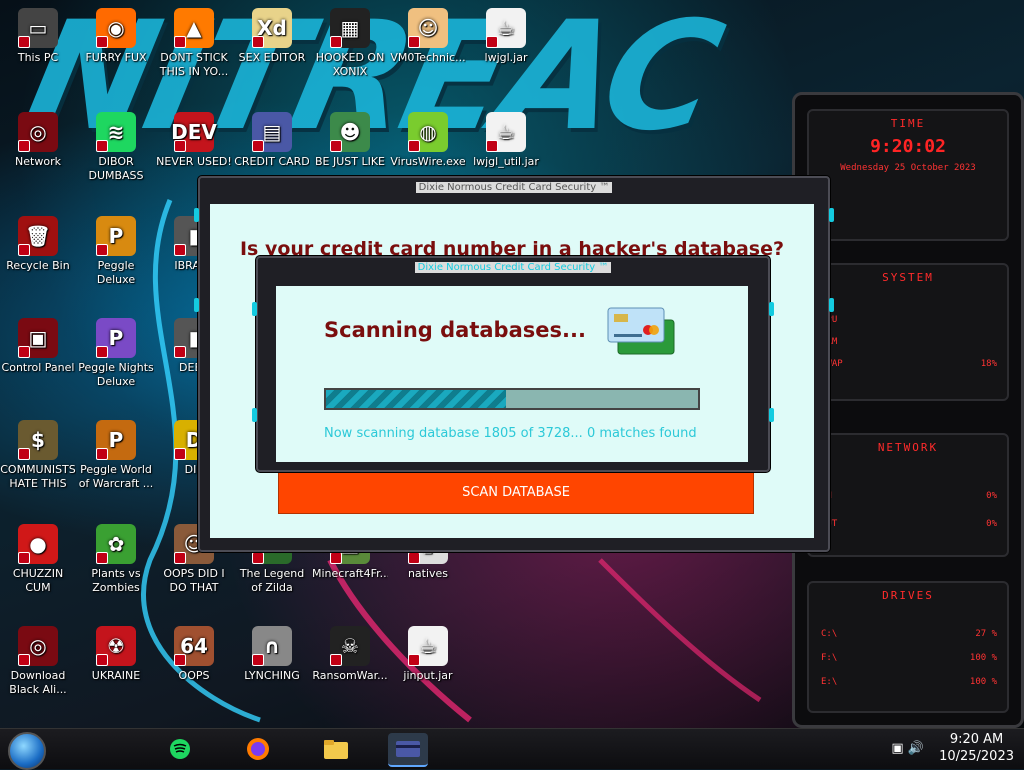 This screenshot has height=770, width=1024. What do you see at coordinates (180, 749) in the screenshot?
I see `spotify-taskbar-icon` at bounding box center [180, 749].